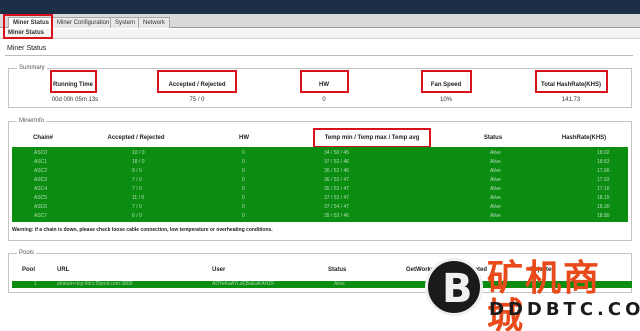 Image resolution: width=640 pixels, height=331 pixels. Describe the element at coordinates (244, 138) in the screenshot. I see `minerinfo-header-hw: HW` at that location.